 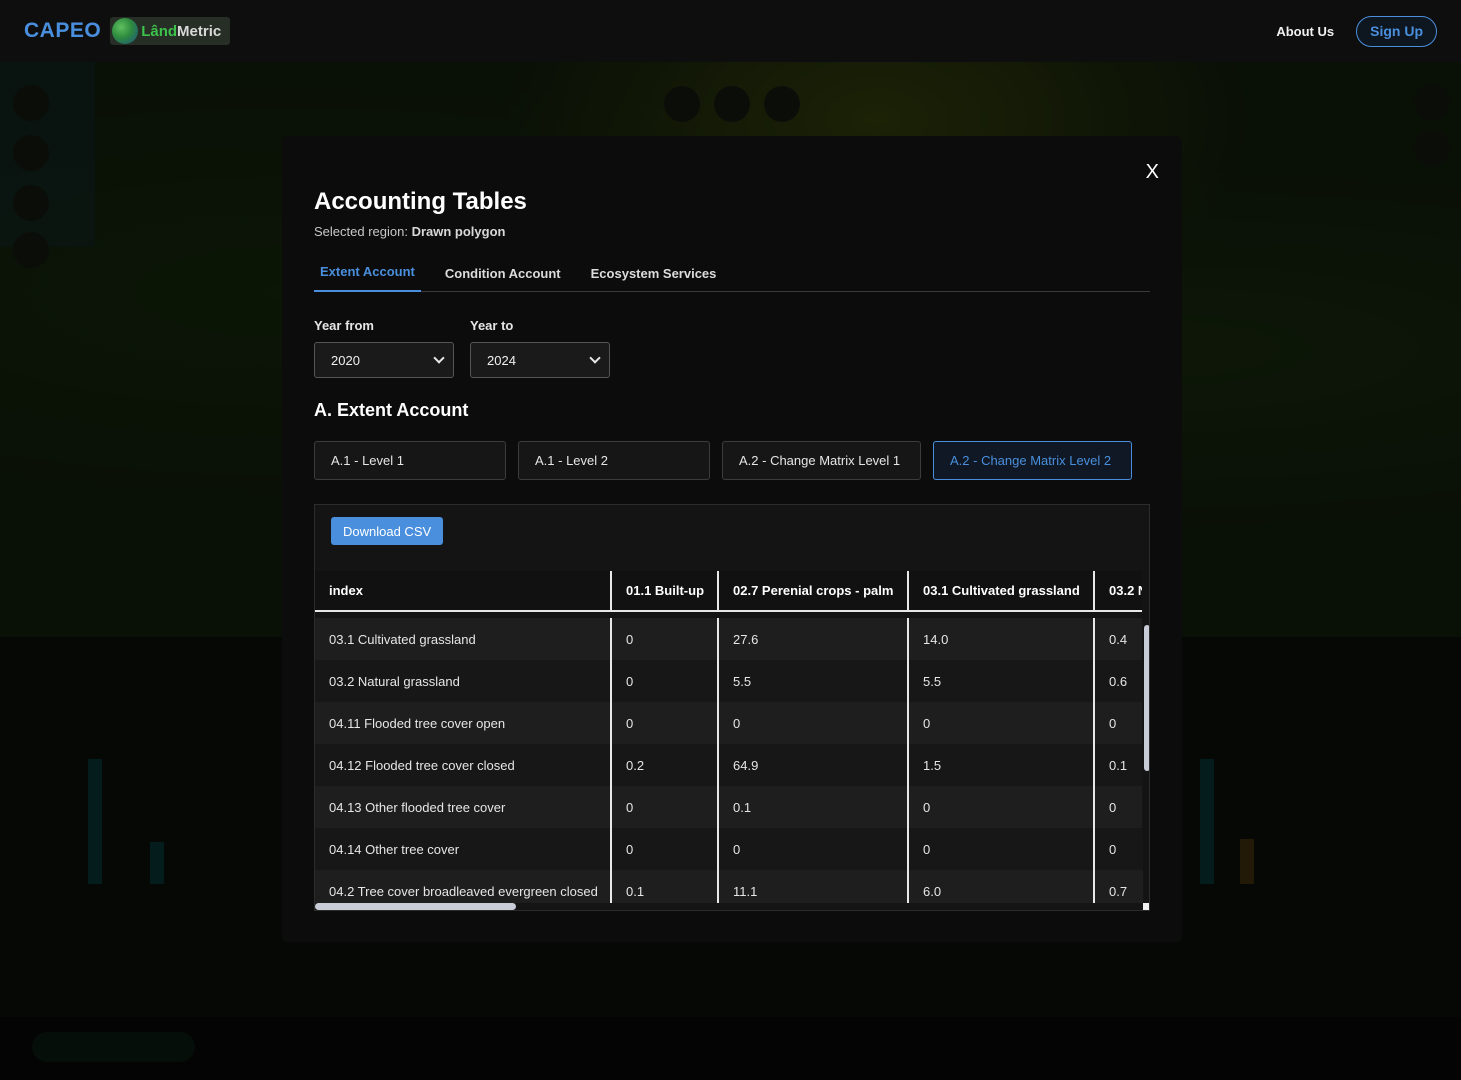 I want to click on column-header: 01.1 Built-up, so click(x=665, y=590).